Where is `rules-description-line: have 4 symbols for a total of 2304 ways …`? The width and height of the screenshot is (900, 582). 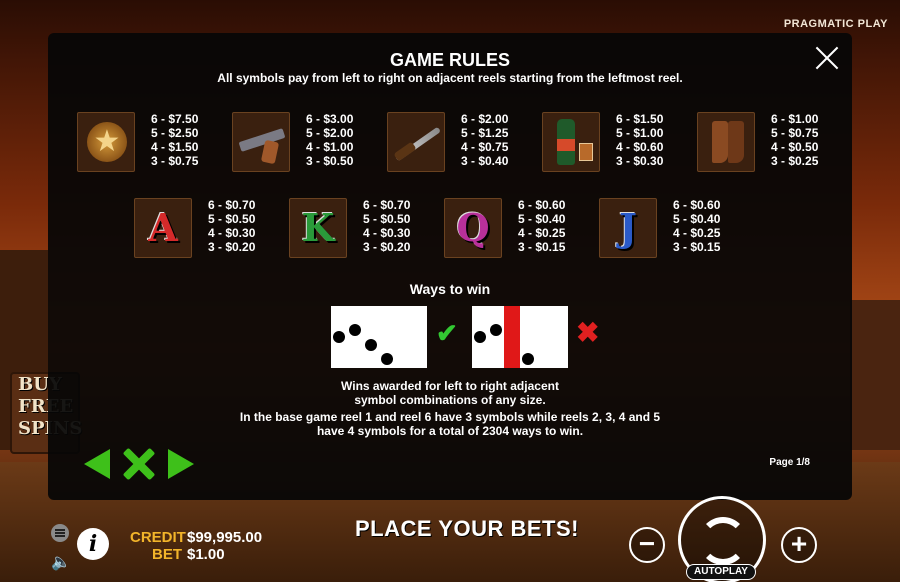 rules-description-line: have 4 symbols for a total of 2304 ways … is located at coordinates (450, 431).